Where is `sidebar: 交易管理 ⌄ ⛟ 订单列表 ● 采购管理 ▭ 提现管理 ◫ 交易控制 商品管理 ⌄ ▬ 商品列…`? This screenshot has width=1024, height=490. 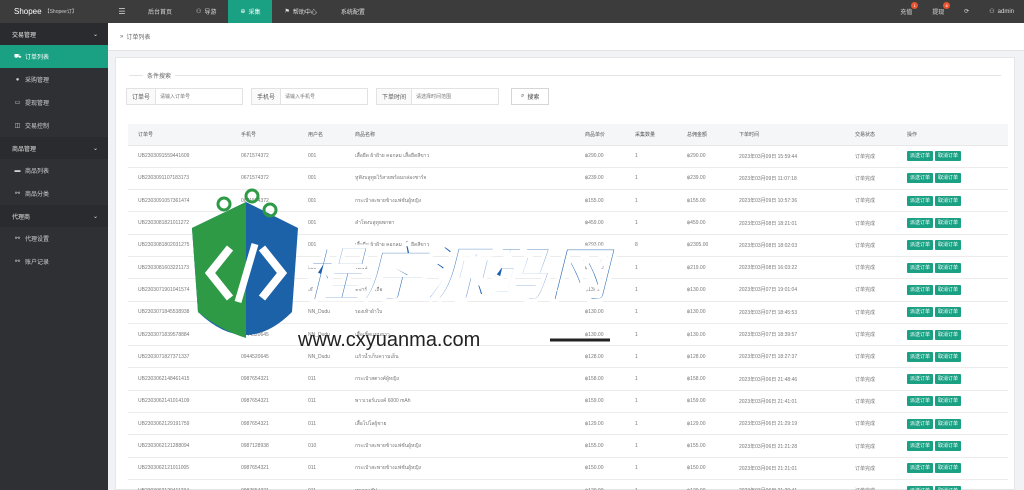 sidebar: 交易管理 ⌄ ⛟ 订单列表 ● 采购管理 ▭ 提现管理 ◫ 交易控制 商品管理 ⌄ ▬ 商品列… is located at coordinates (54, 256).